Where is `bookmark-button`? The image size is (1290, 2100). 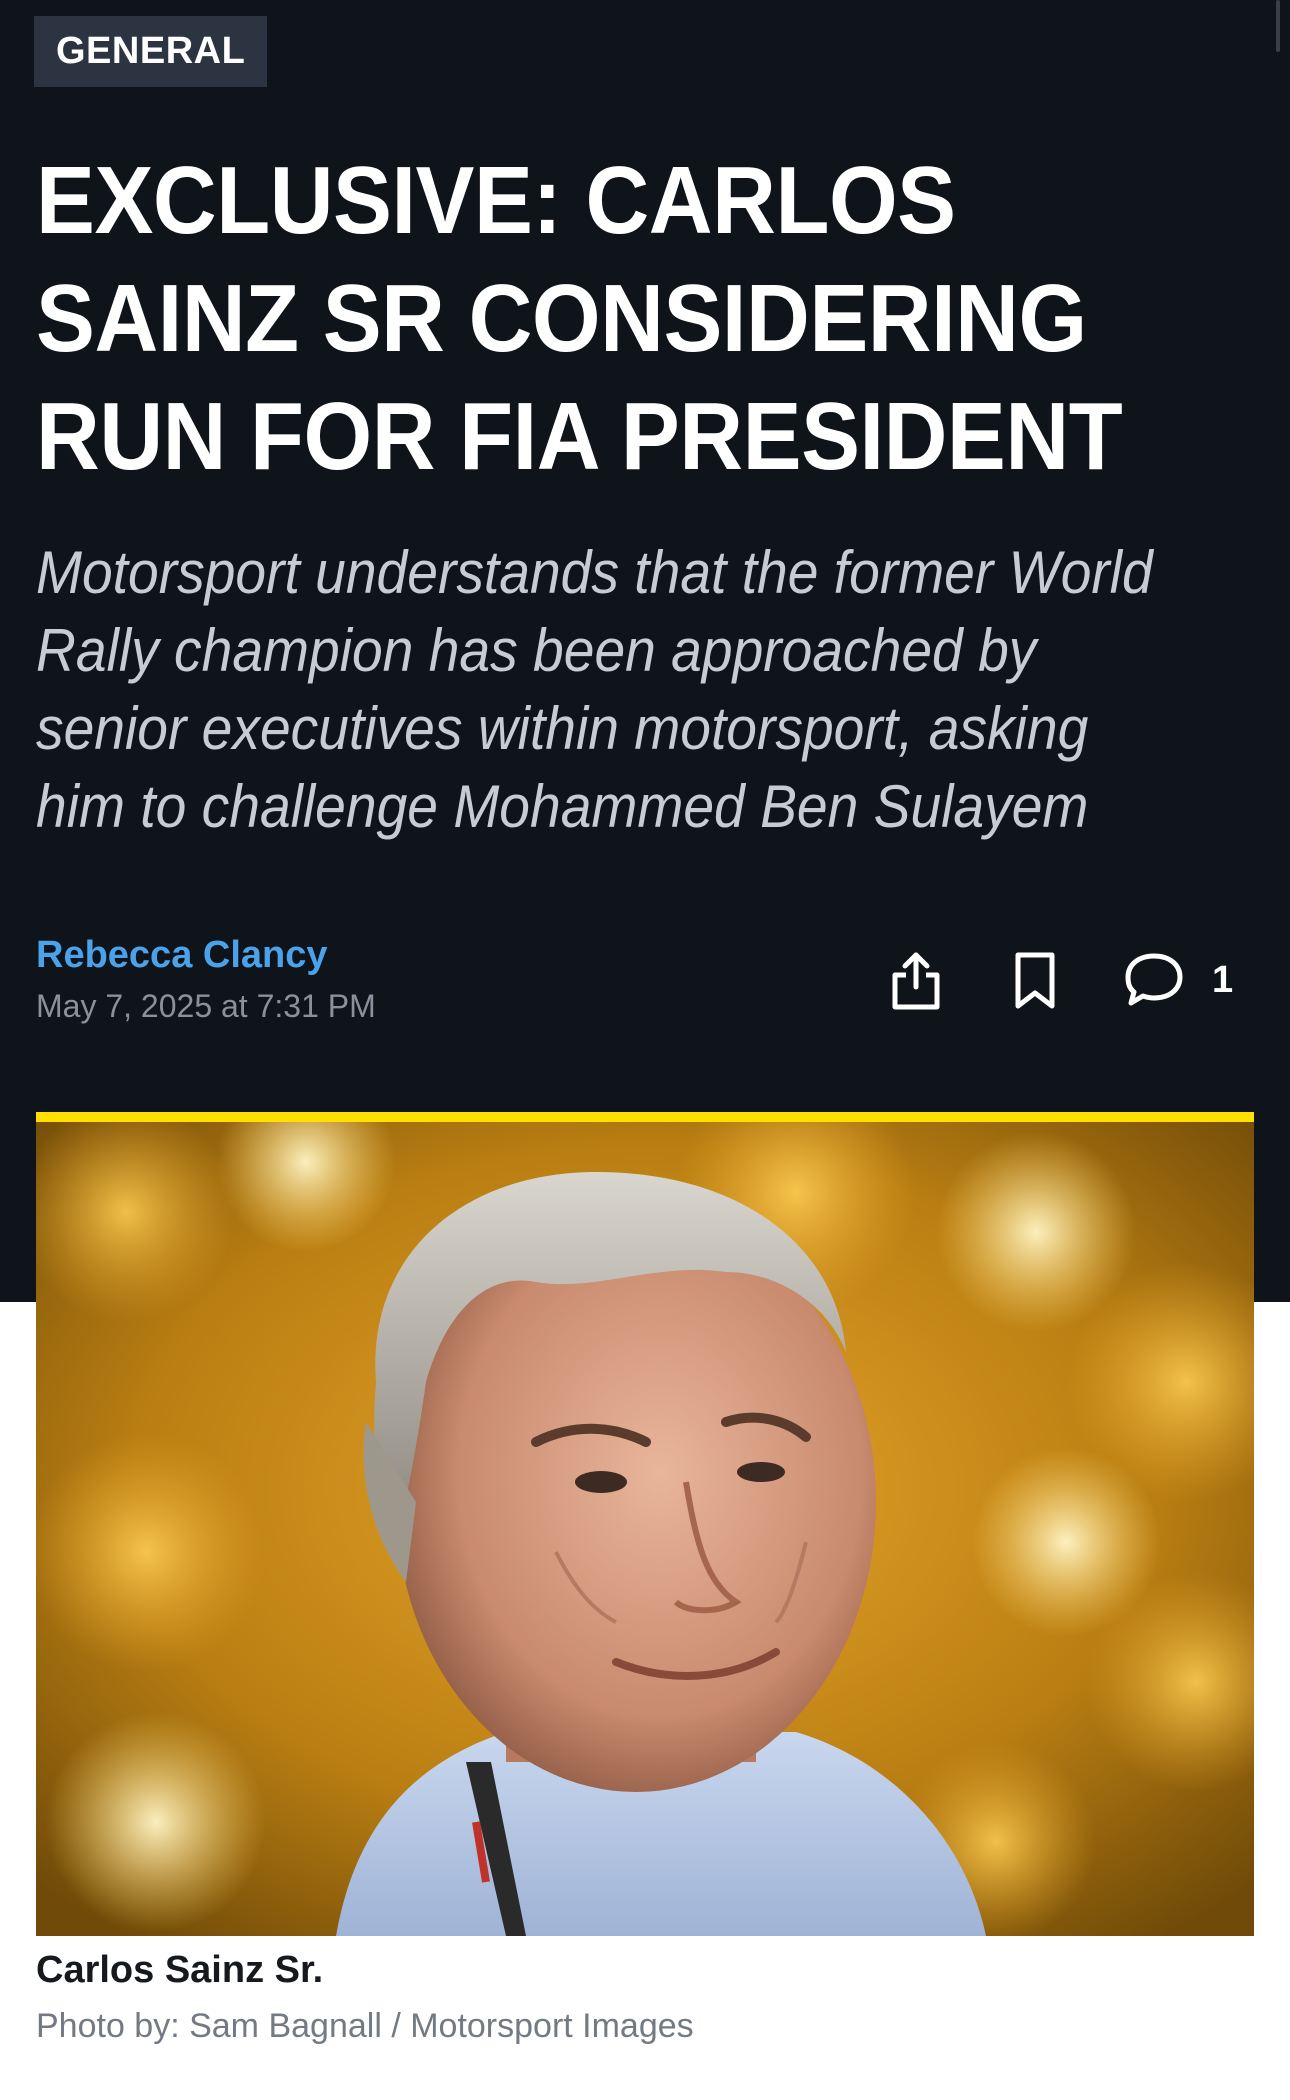
bookmark-button is located at coordinates (1035, 980).